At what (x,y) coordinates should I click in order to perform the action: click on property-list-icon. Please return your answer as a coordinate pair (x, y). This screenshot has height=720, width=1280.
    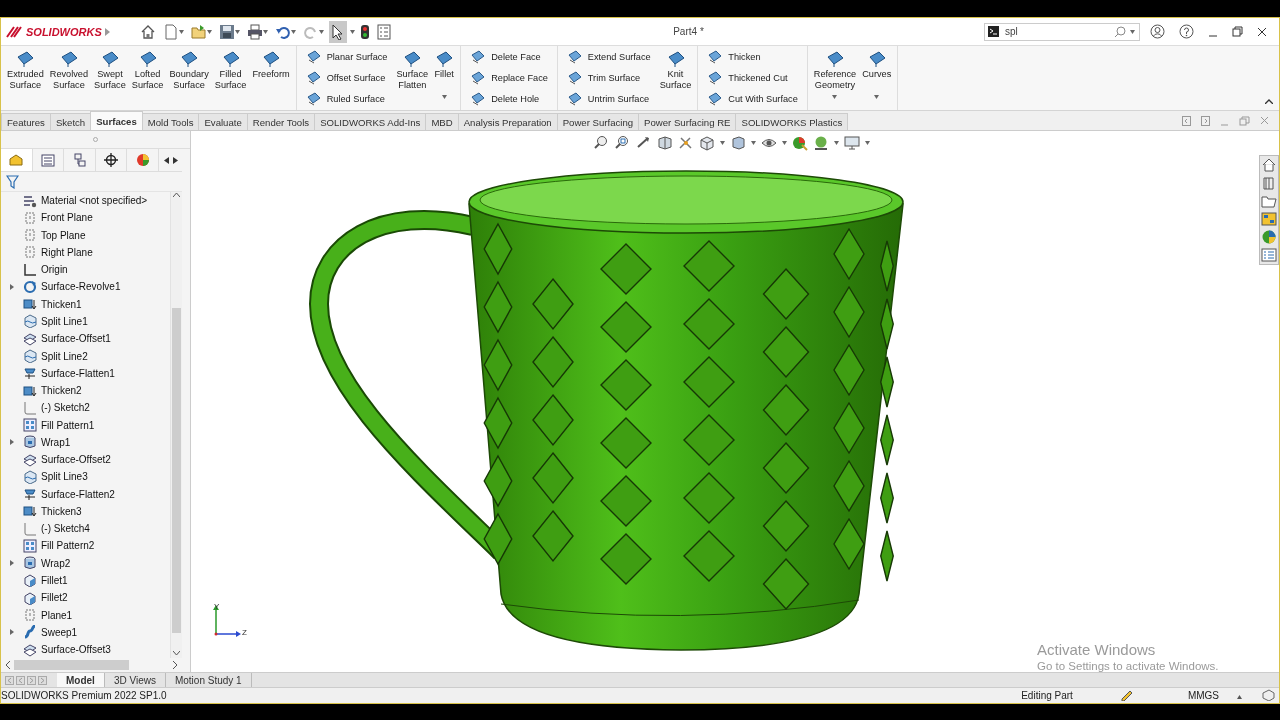
    Looking at the image, I should click on (47, 160).